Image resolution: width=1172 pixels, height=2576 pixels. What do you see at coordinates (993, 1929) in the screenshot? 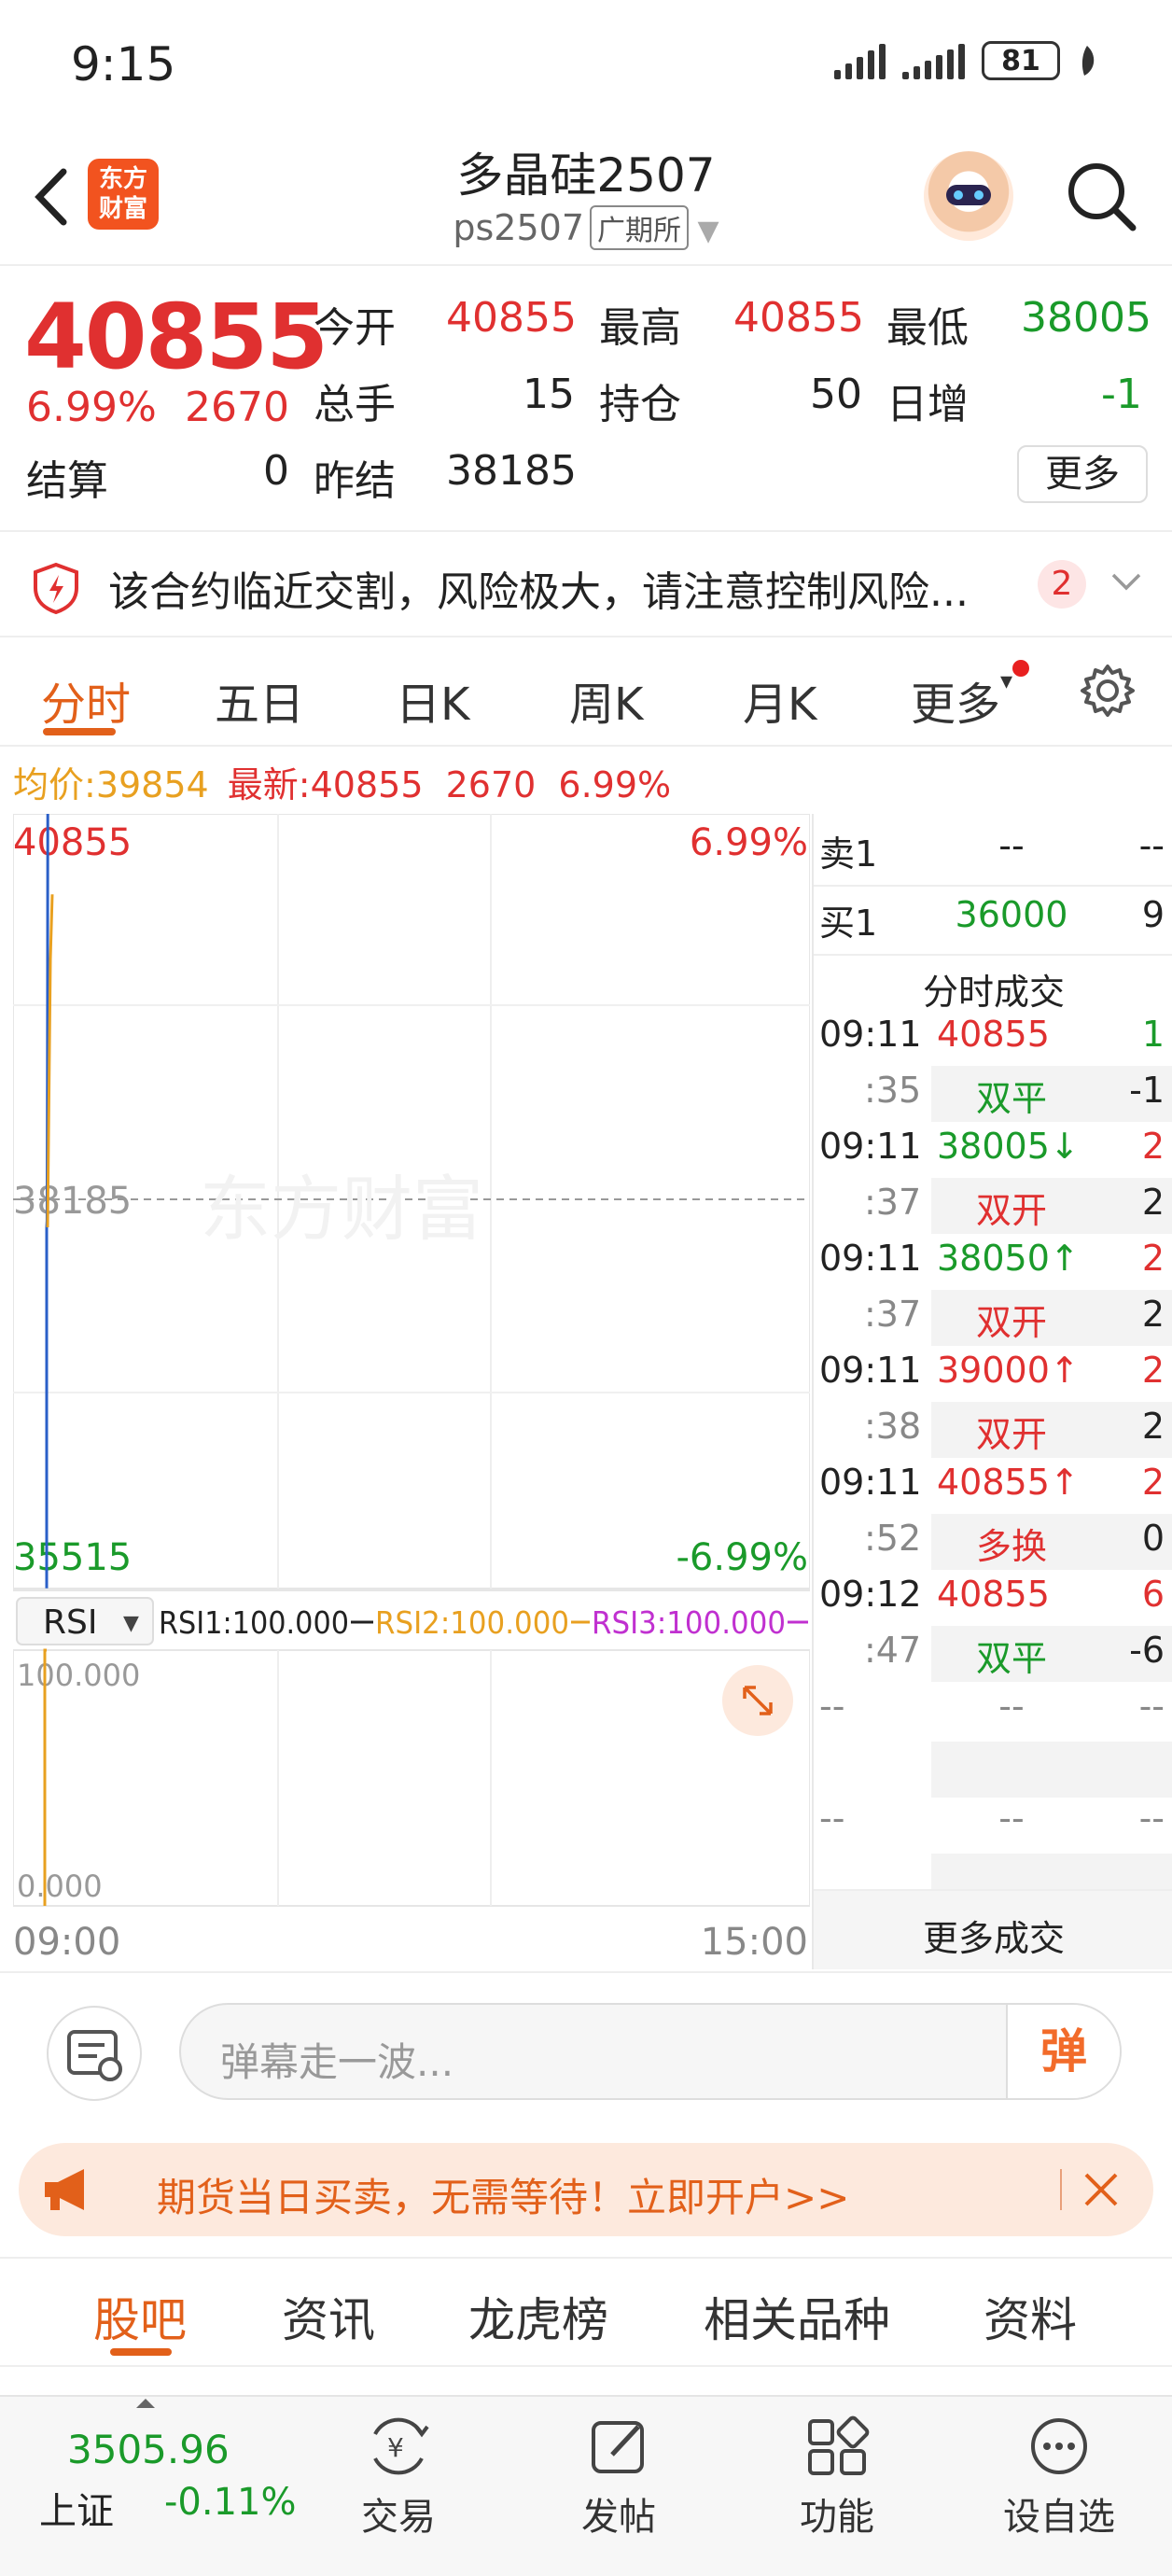
I see `more-trades-button: 更多成交` at bounding box center [993, 1929].